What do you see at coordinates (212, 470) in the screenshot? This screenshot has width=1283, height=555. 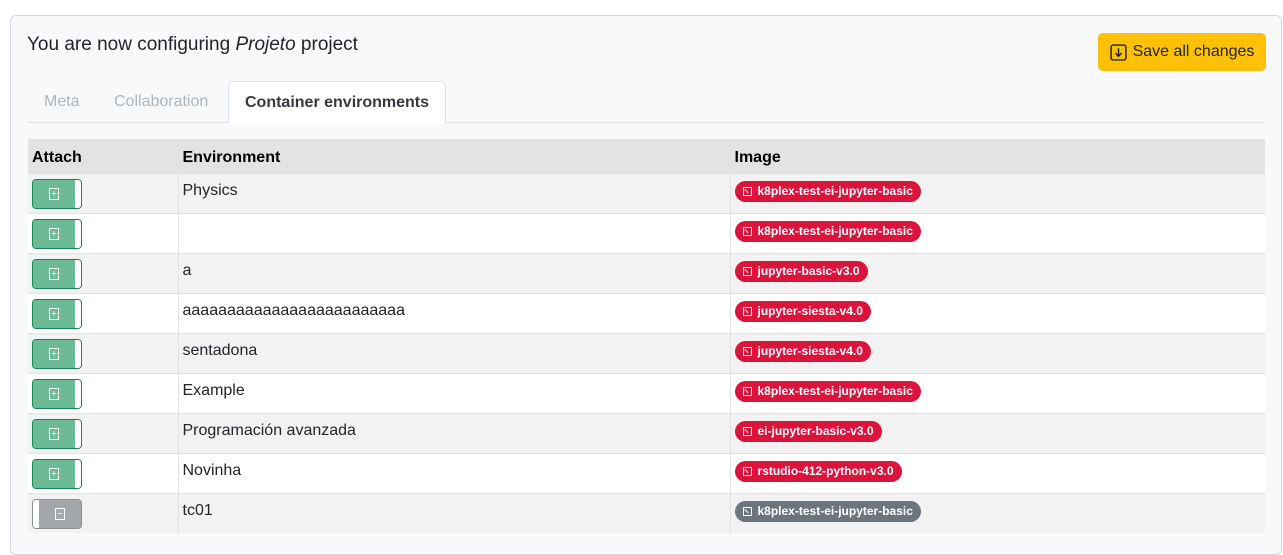 I see `environment-name: Novinha` at bounding box center [212, 470].